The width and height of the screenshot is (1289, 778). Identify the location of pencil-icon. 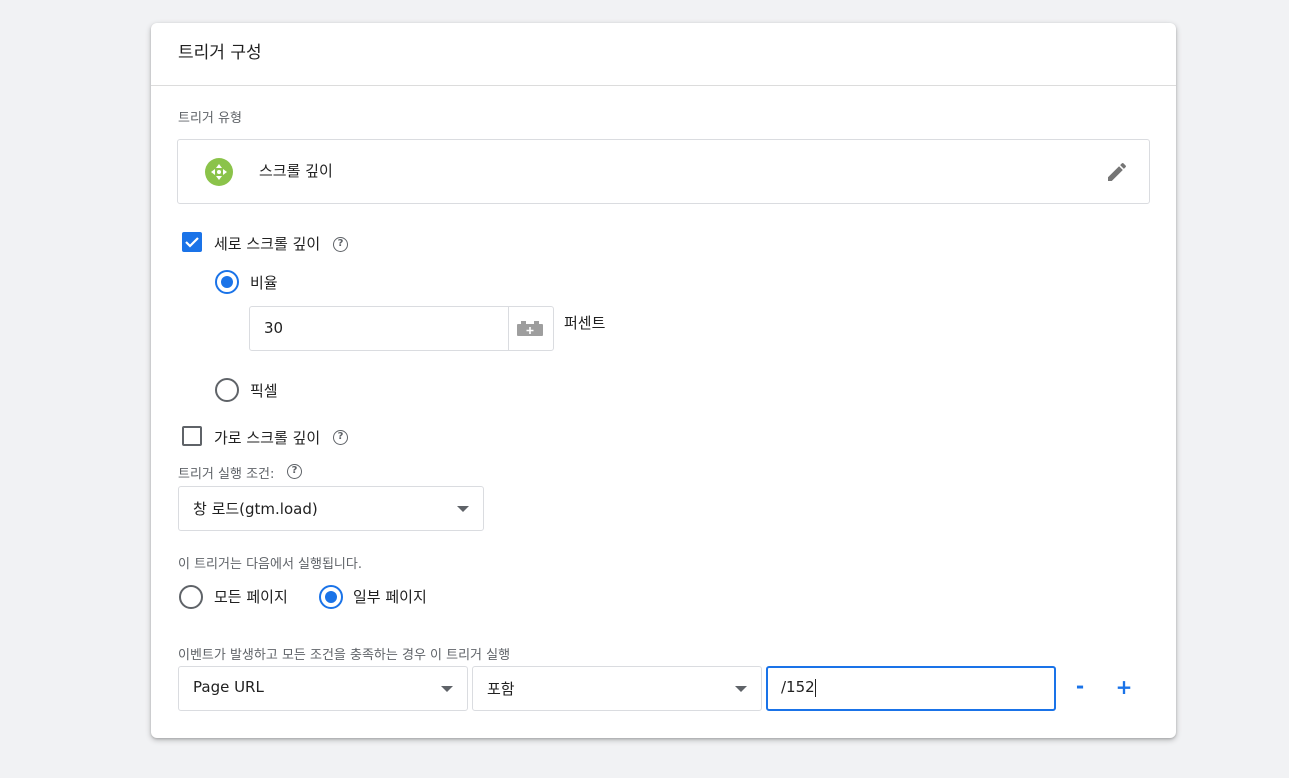
(1117, 172).